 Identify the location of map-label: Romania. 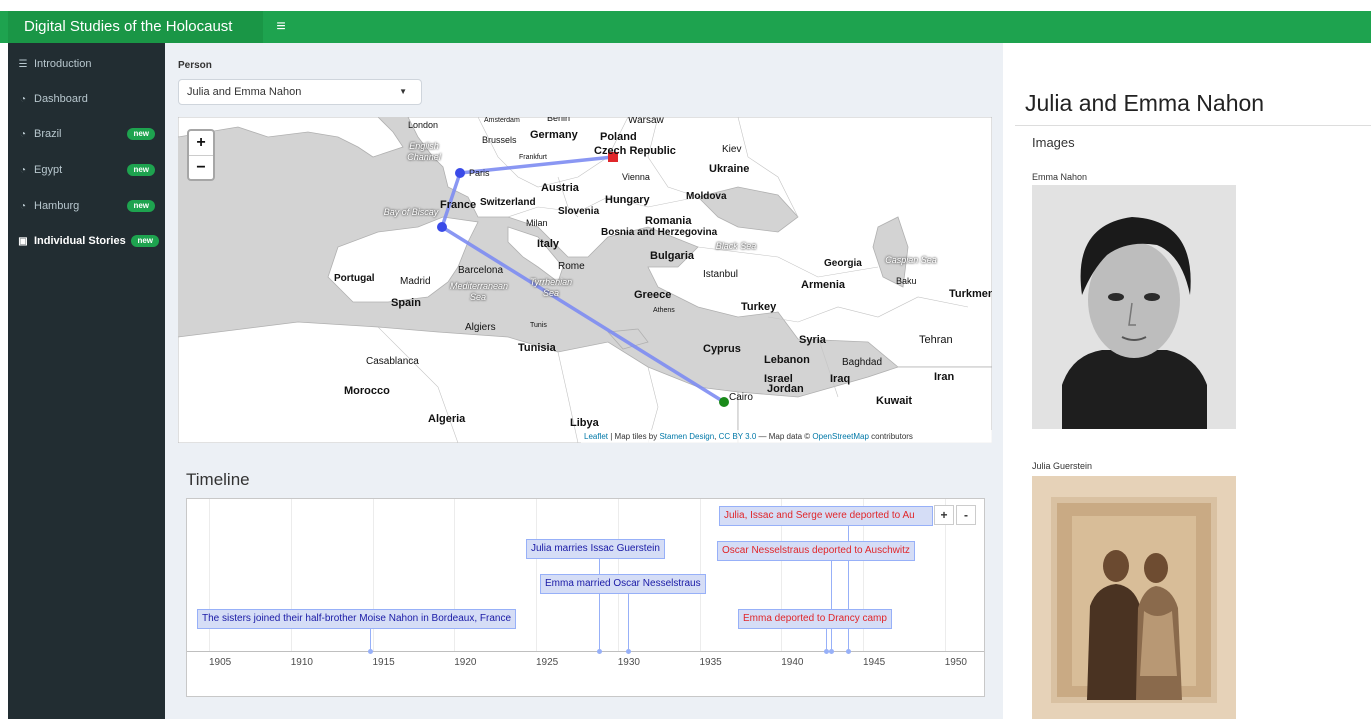
(668, 221).